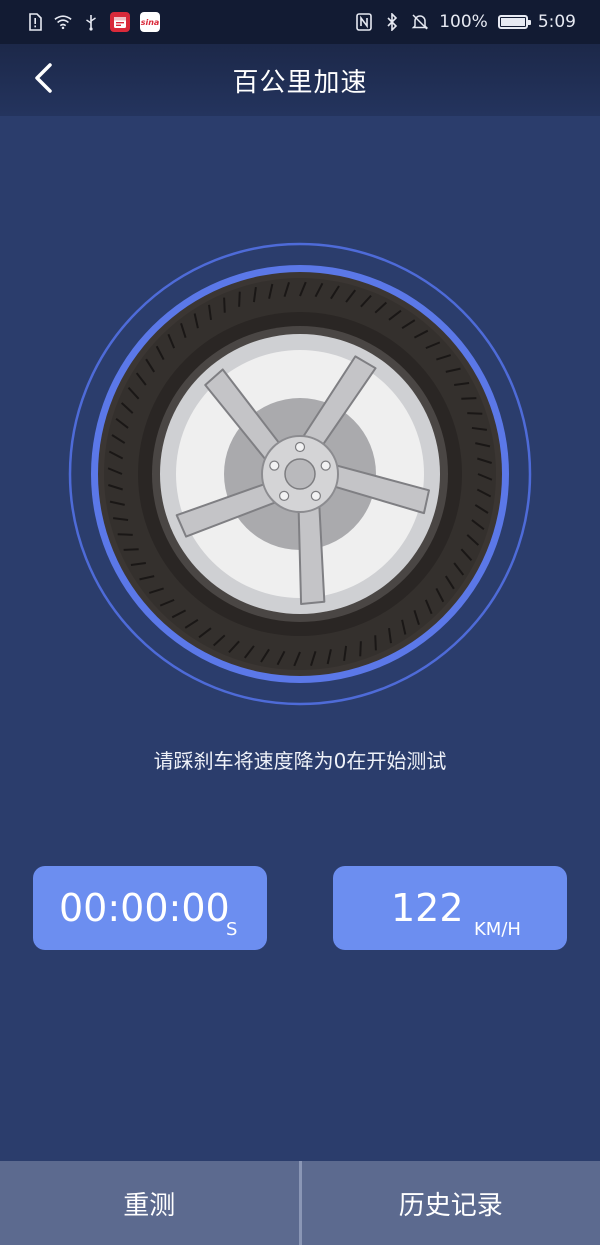 This screenshot has width=600, height=1245. I want to click on wheel-spoke, so click(311, 553).